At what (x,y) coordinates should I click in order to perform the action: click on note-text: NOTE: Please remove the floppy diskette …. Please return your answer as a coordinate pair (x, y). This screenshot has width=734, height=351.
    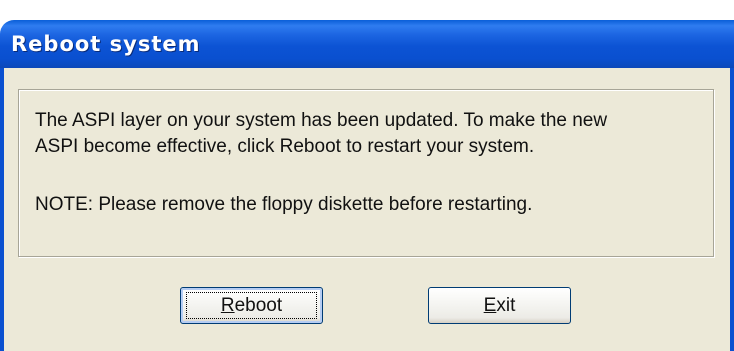
    Looking at the image, I should click on (284, 204).